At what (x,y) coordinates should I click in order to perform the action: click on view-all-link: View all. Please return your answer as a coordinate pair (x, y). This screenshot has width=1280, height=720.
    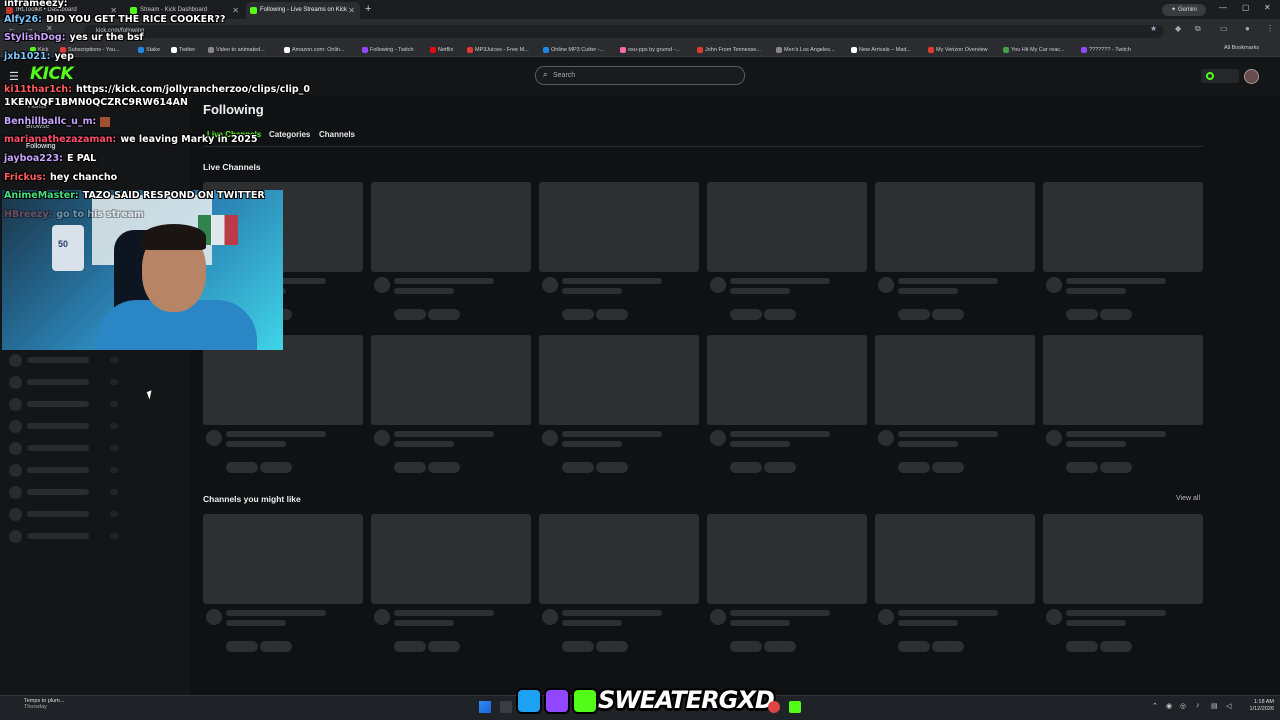
    Looking at the image, I should click on (1188, 498).